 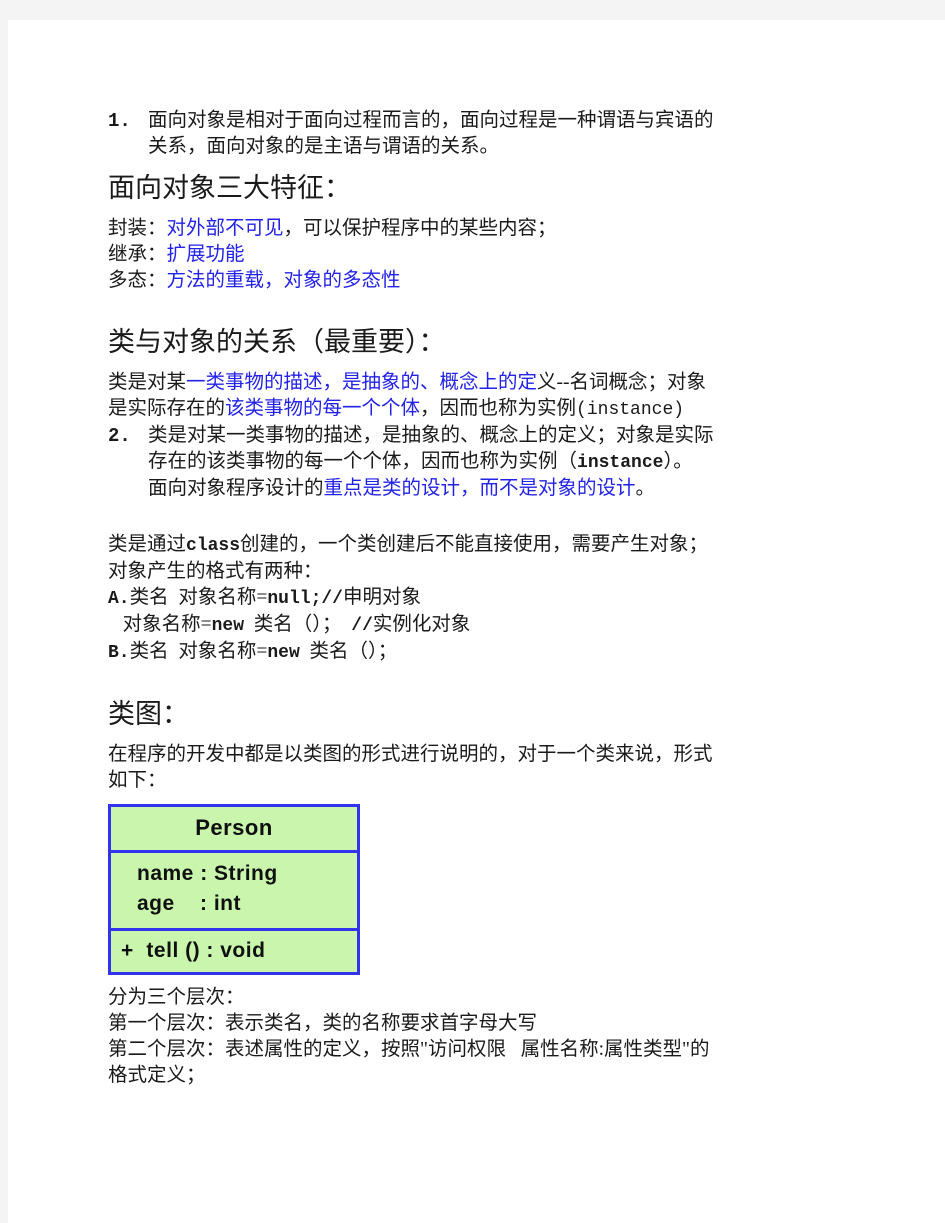 I want to click on item1-line2: 关系，面向对象的是主语与谓语的关系。, so click(x=324, y=146).